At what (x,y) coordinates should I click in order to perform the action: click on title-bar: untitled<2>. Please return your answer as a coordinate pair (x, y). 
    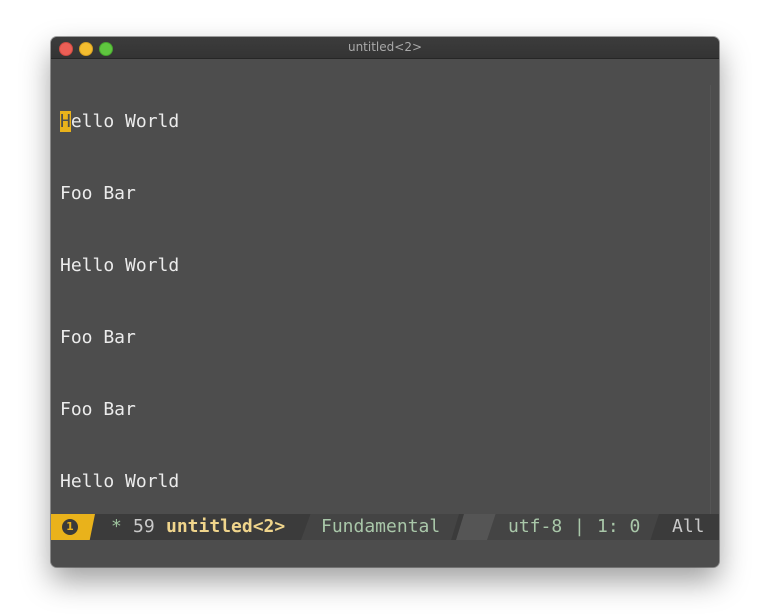
    Looking at the image, I should click on (385, 48).